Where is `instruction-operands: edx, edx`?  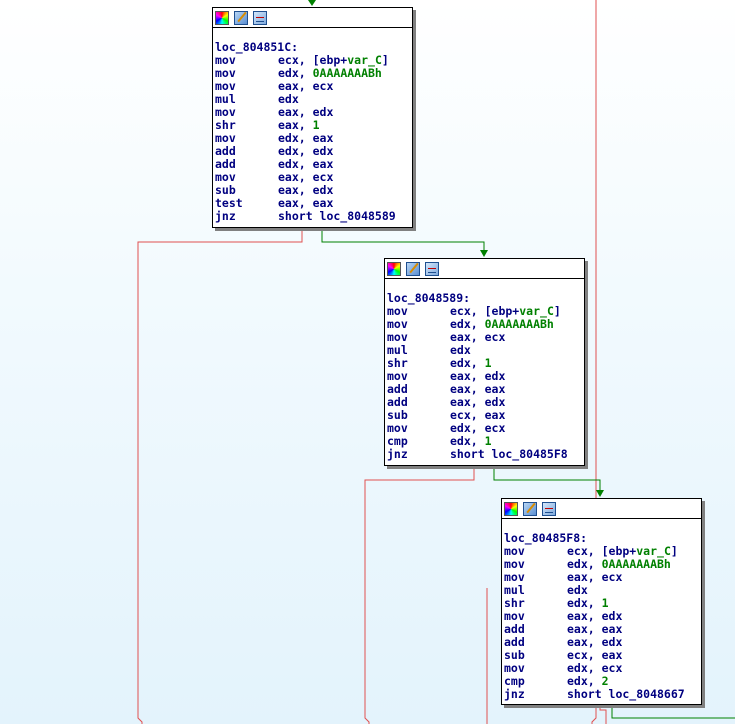
instruction-operands: edx, edx is located at coordinates (305, 151).